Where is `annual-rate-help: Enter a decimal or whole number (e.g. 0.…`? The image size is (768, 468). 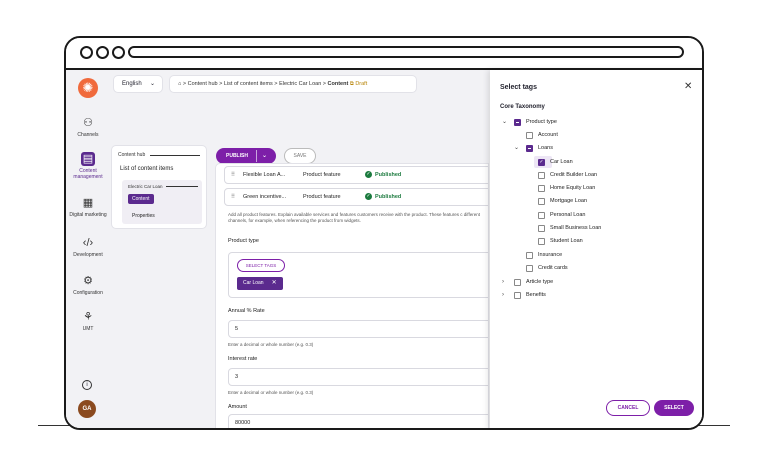 annual-rate-help: Enter a decimal or whole number (e.g. 0.… is located at coordinates (271, 344).